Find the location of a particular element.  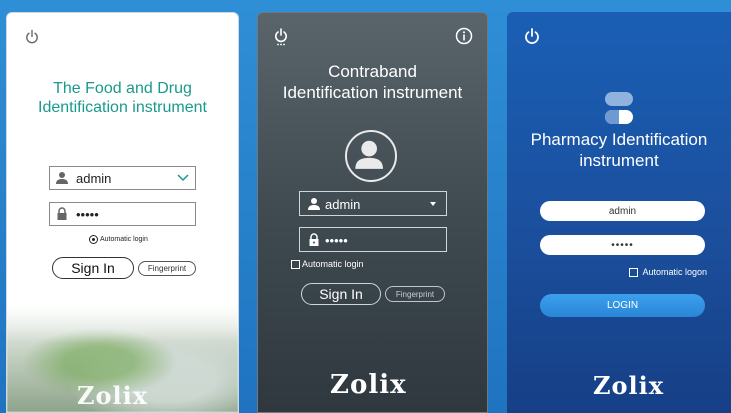

login-button: LOGIN is located at coordinates (622, 305).